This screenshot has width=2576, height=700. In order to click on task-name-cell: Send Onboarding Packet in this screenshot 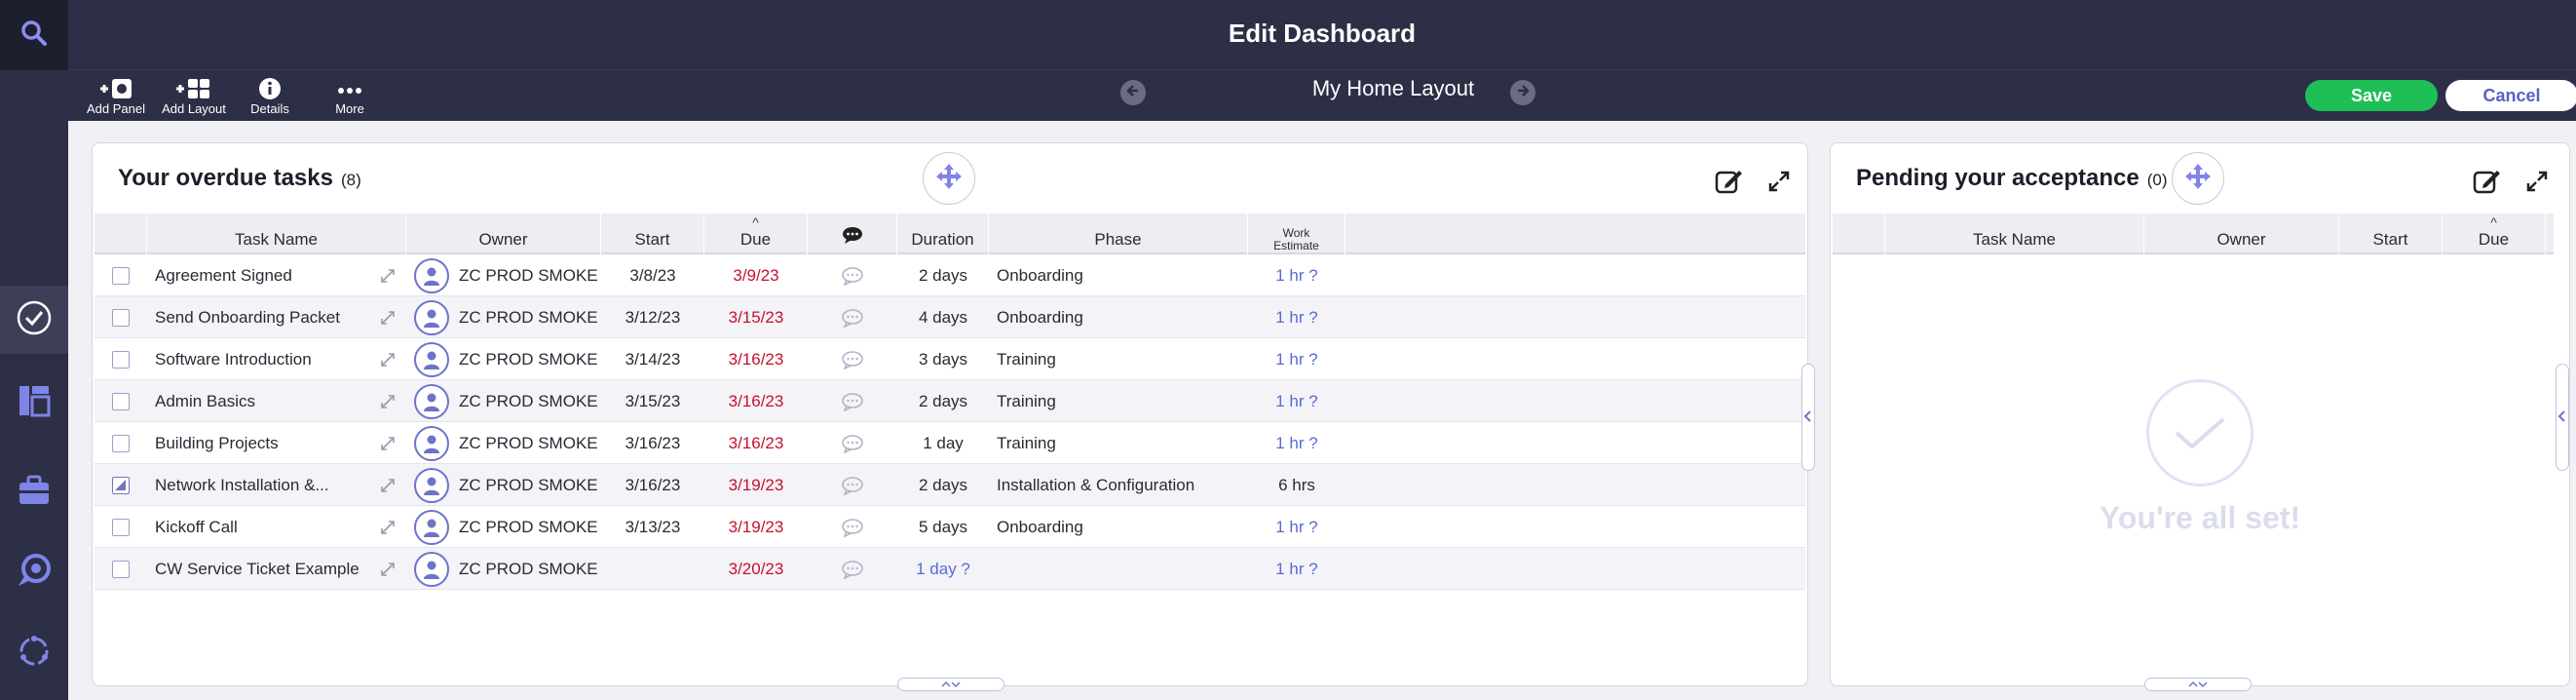, I will do `click(262, 317)`.